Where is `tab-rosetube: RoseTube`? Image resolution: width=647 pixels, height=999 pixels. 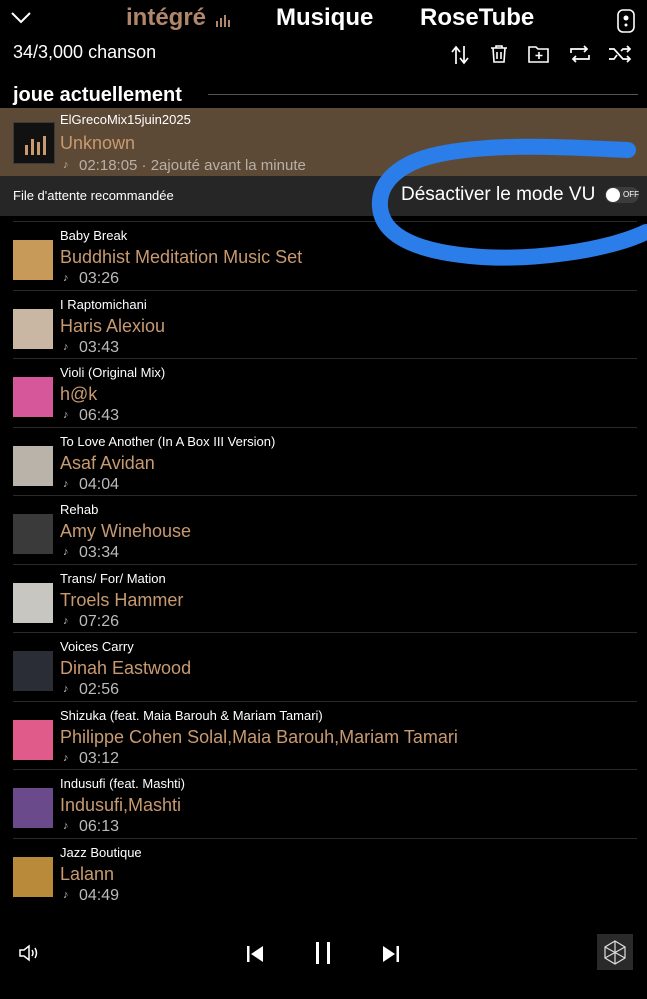
tab-rosetube: RoseTube is located at coordinates (477, 18).